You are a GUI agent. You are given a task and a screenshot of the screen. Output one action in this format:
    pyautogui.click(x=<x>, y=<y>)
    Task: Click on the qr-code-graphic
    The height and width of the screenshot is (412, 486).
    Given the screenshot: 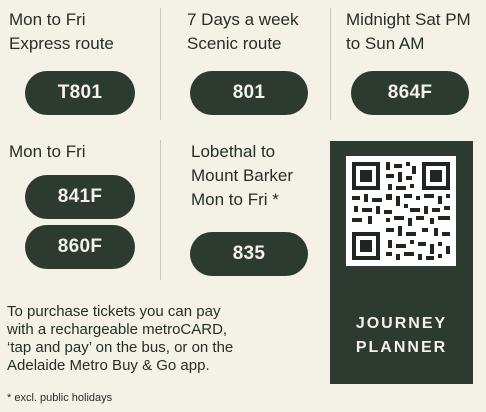 What is the action you would take?
    pyautogui.click(x=401, y=211)
    